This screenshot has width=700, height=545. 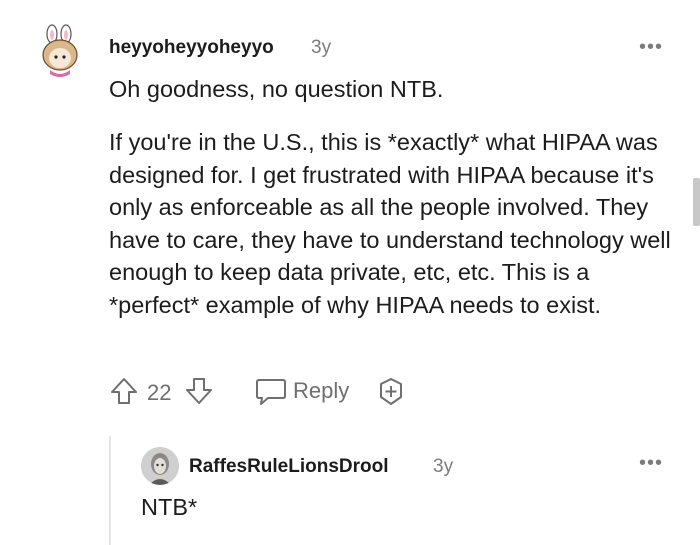 I want to click on add-award-button, so click(x=391, y=394).